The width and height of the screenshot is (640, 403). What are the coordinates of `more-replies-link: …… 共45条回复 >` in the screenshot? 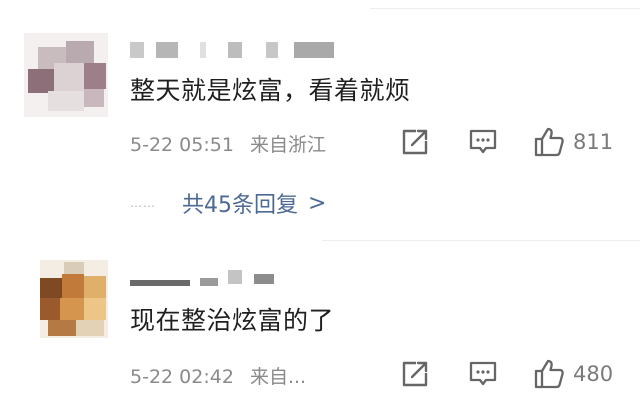 It's located at (228, 203).